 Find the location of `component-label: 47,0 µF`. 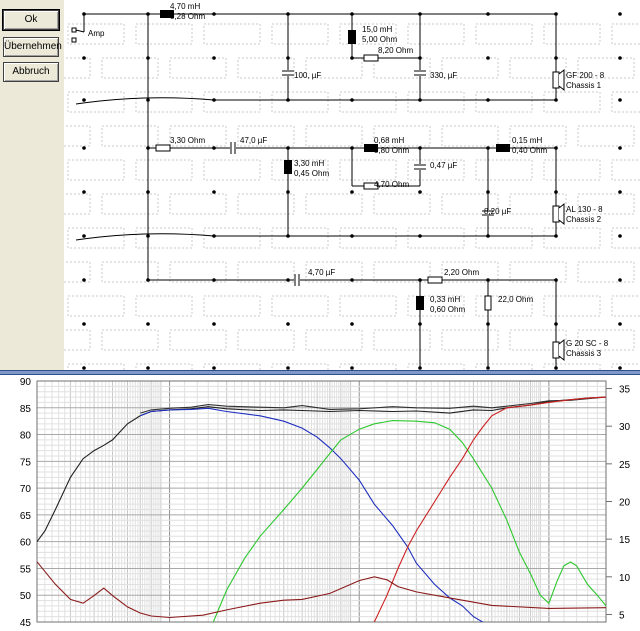

component-label: 47,0 µF is located at coordinates (253, 140).